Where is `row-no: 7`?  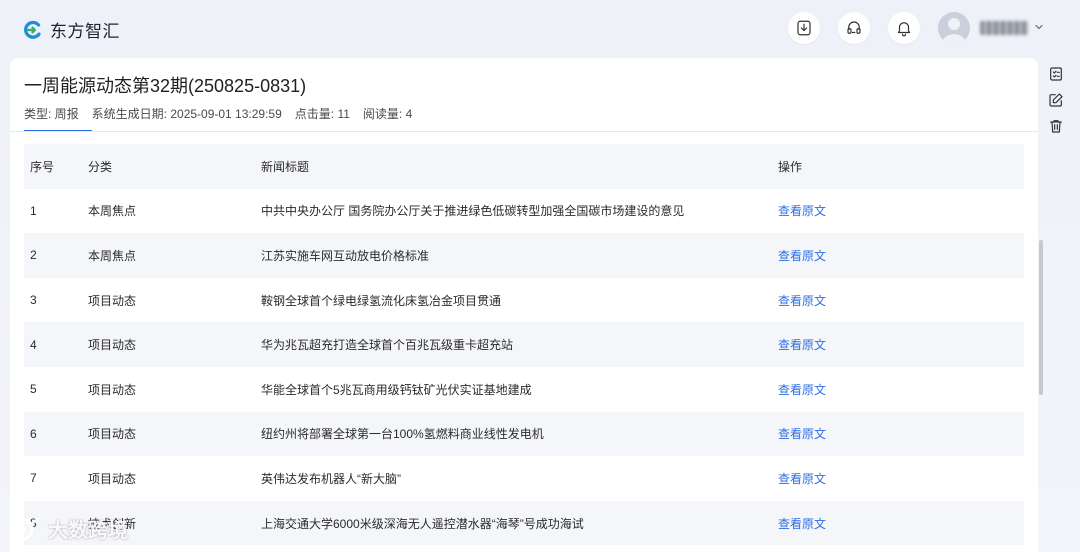 row-no: 7 is located at coordinates (33, 478).